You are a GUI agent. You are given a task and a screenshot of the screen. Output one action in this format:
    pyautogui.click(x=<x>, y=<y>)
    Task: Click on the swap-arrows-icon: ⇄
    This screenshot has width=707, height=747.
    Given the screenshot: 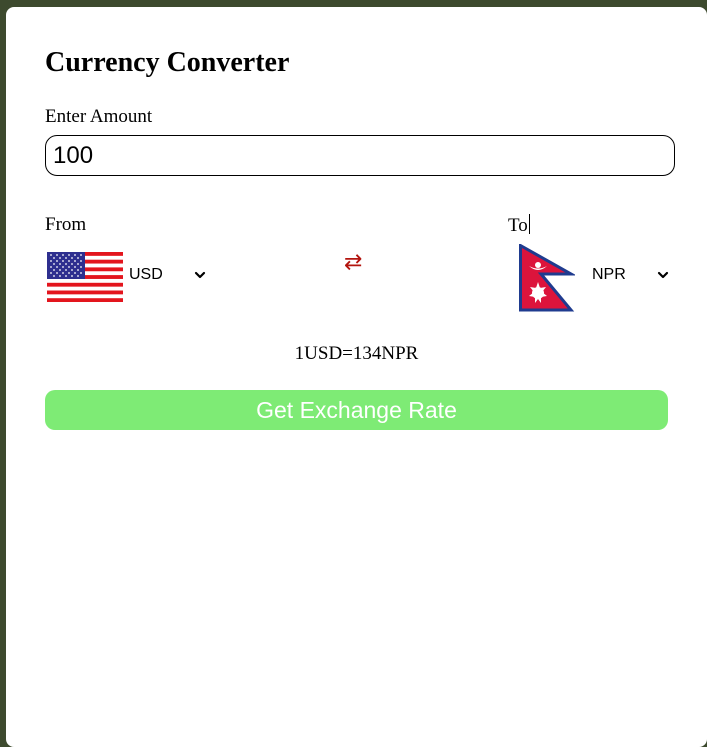 What is the action you would take?
    pyautogui.click(x=353, y=263)
    